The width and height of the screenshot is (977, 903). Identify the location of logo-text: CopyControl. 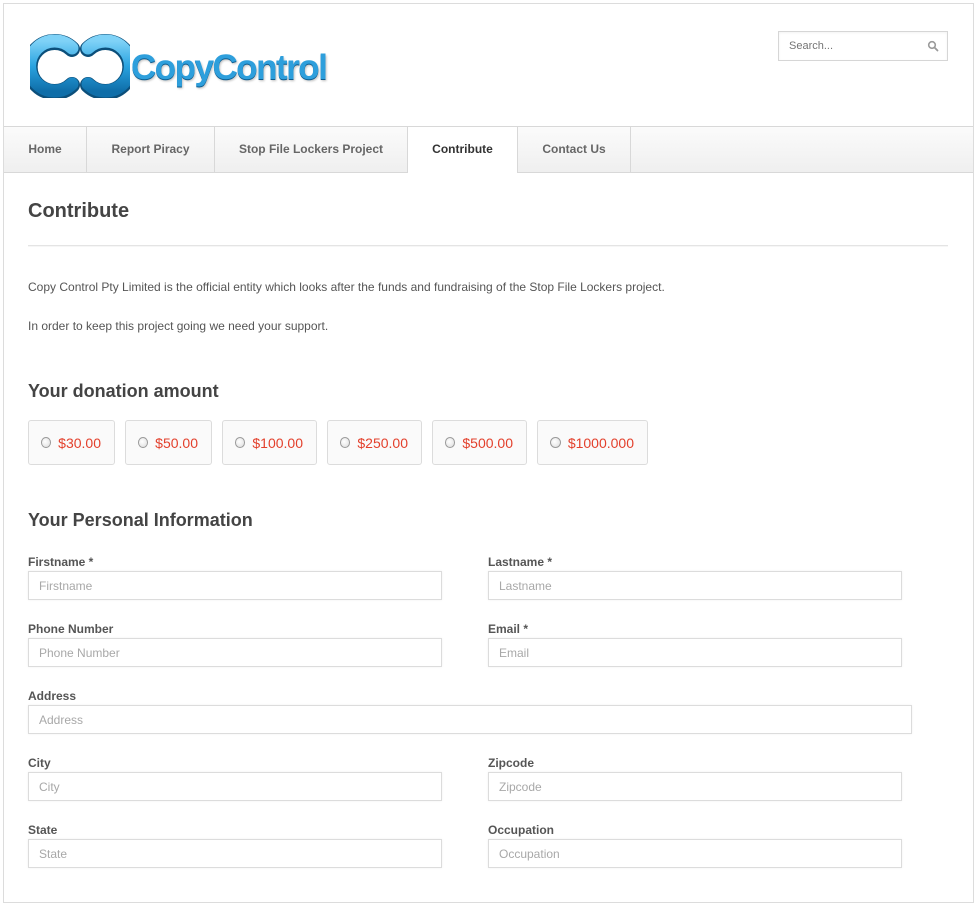
(229, 67).